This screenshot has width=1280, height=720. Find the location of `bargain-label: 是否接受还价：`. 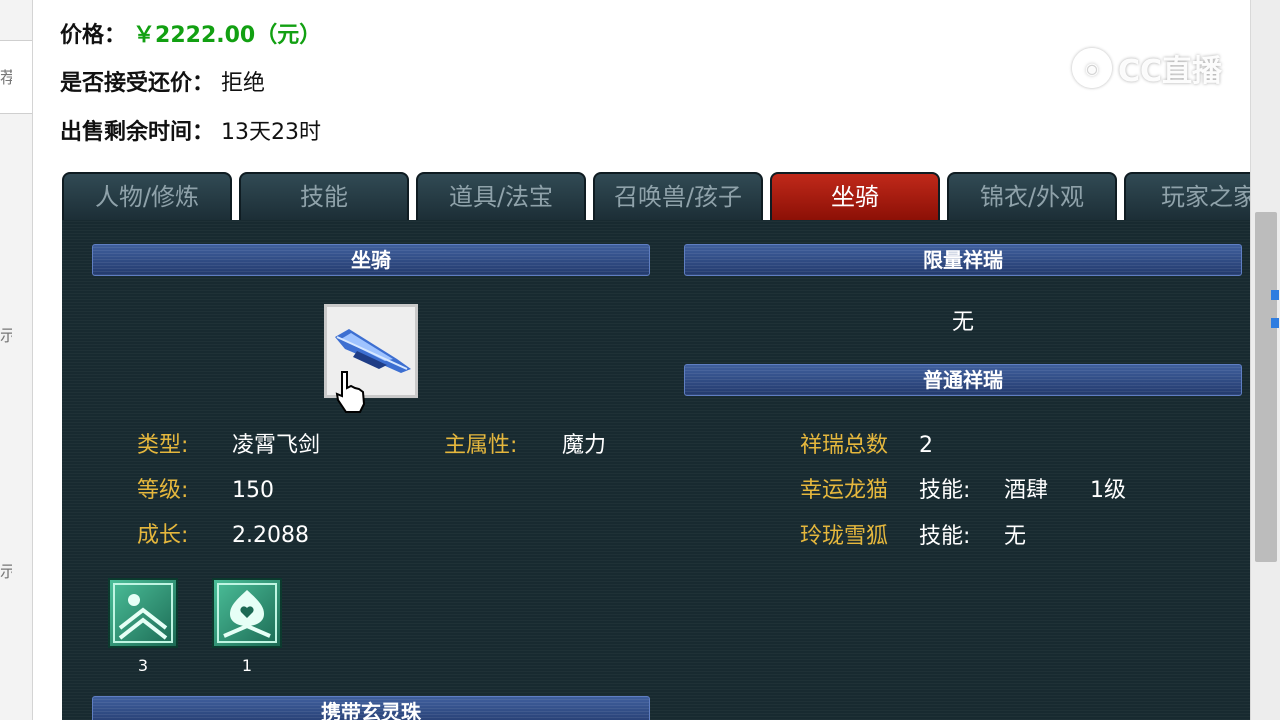

bargain-label: 是否接受还价： is located at coordinates (137, 83).